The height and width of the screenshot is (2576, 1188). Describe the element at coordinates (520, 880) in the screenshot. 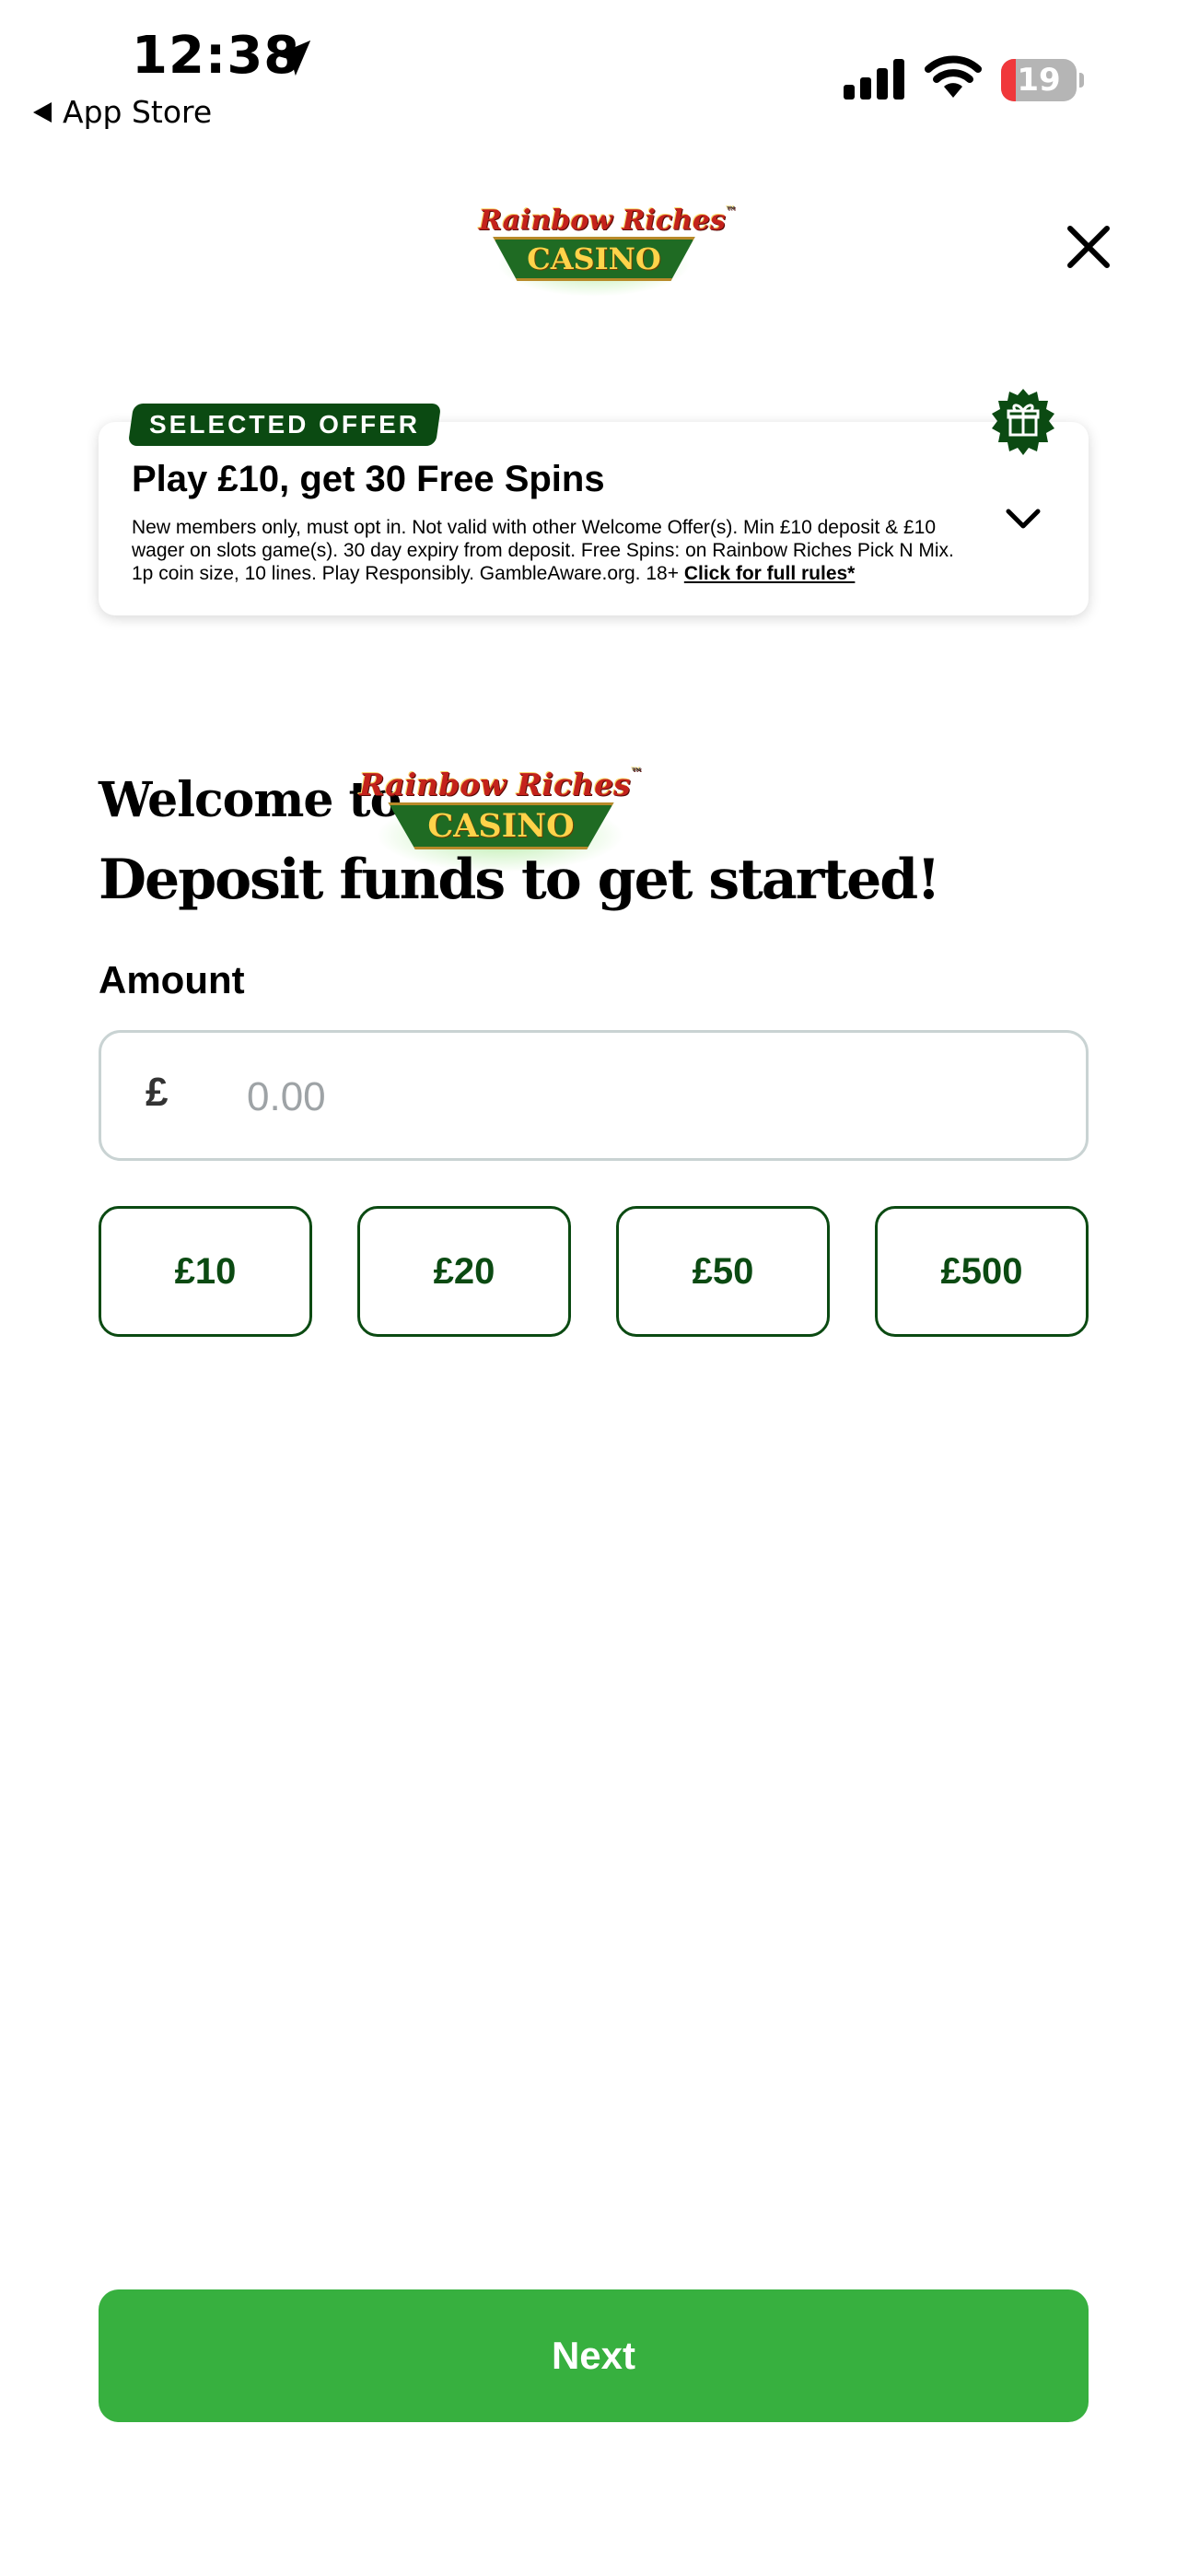

I see `page-title: Deposit funds to get started!` at that location.